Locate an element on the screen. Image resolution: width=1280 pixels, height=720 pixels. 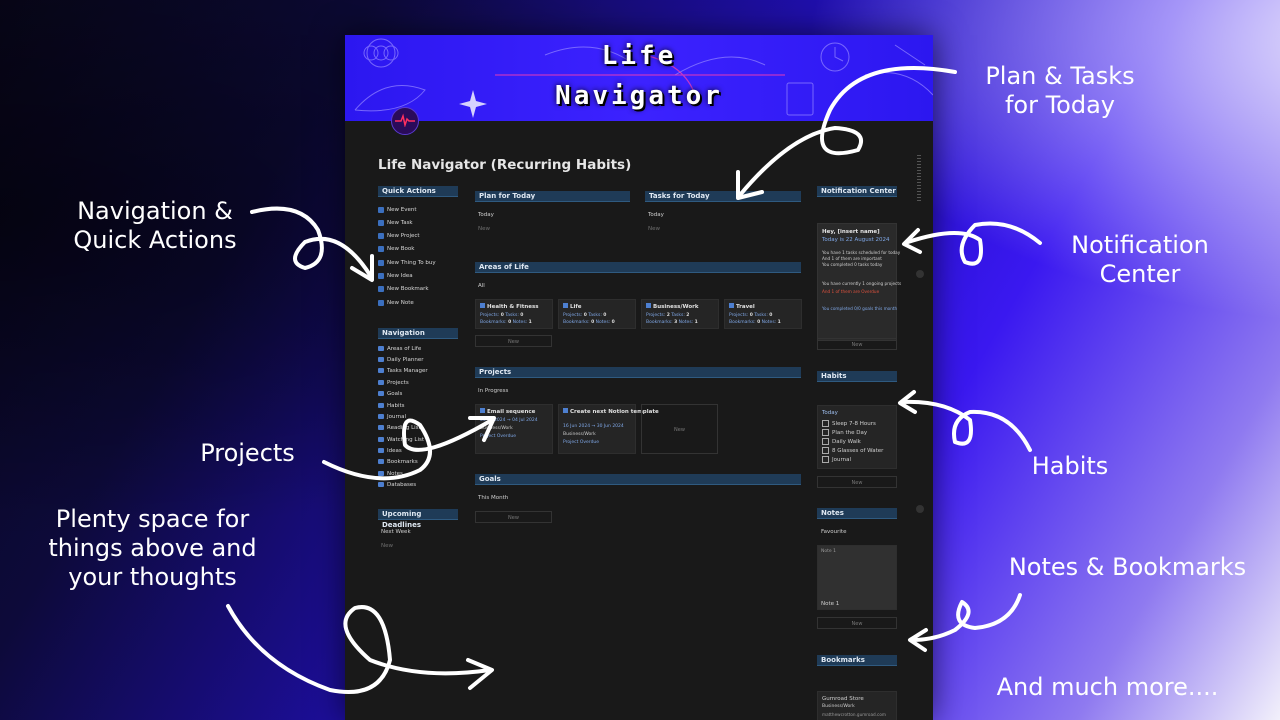
annotation-notes-bookmarks: Notes & Bookmarks is located at coordinates (1127, 567).